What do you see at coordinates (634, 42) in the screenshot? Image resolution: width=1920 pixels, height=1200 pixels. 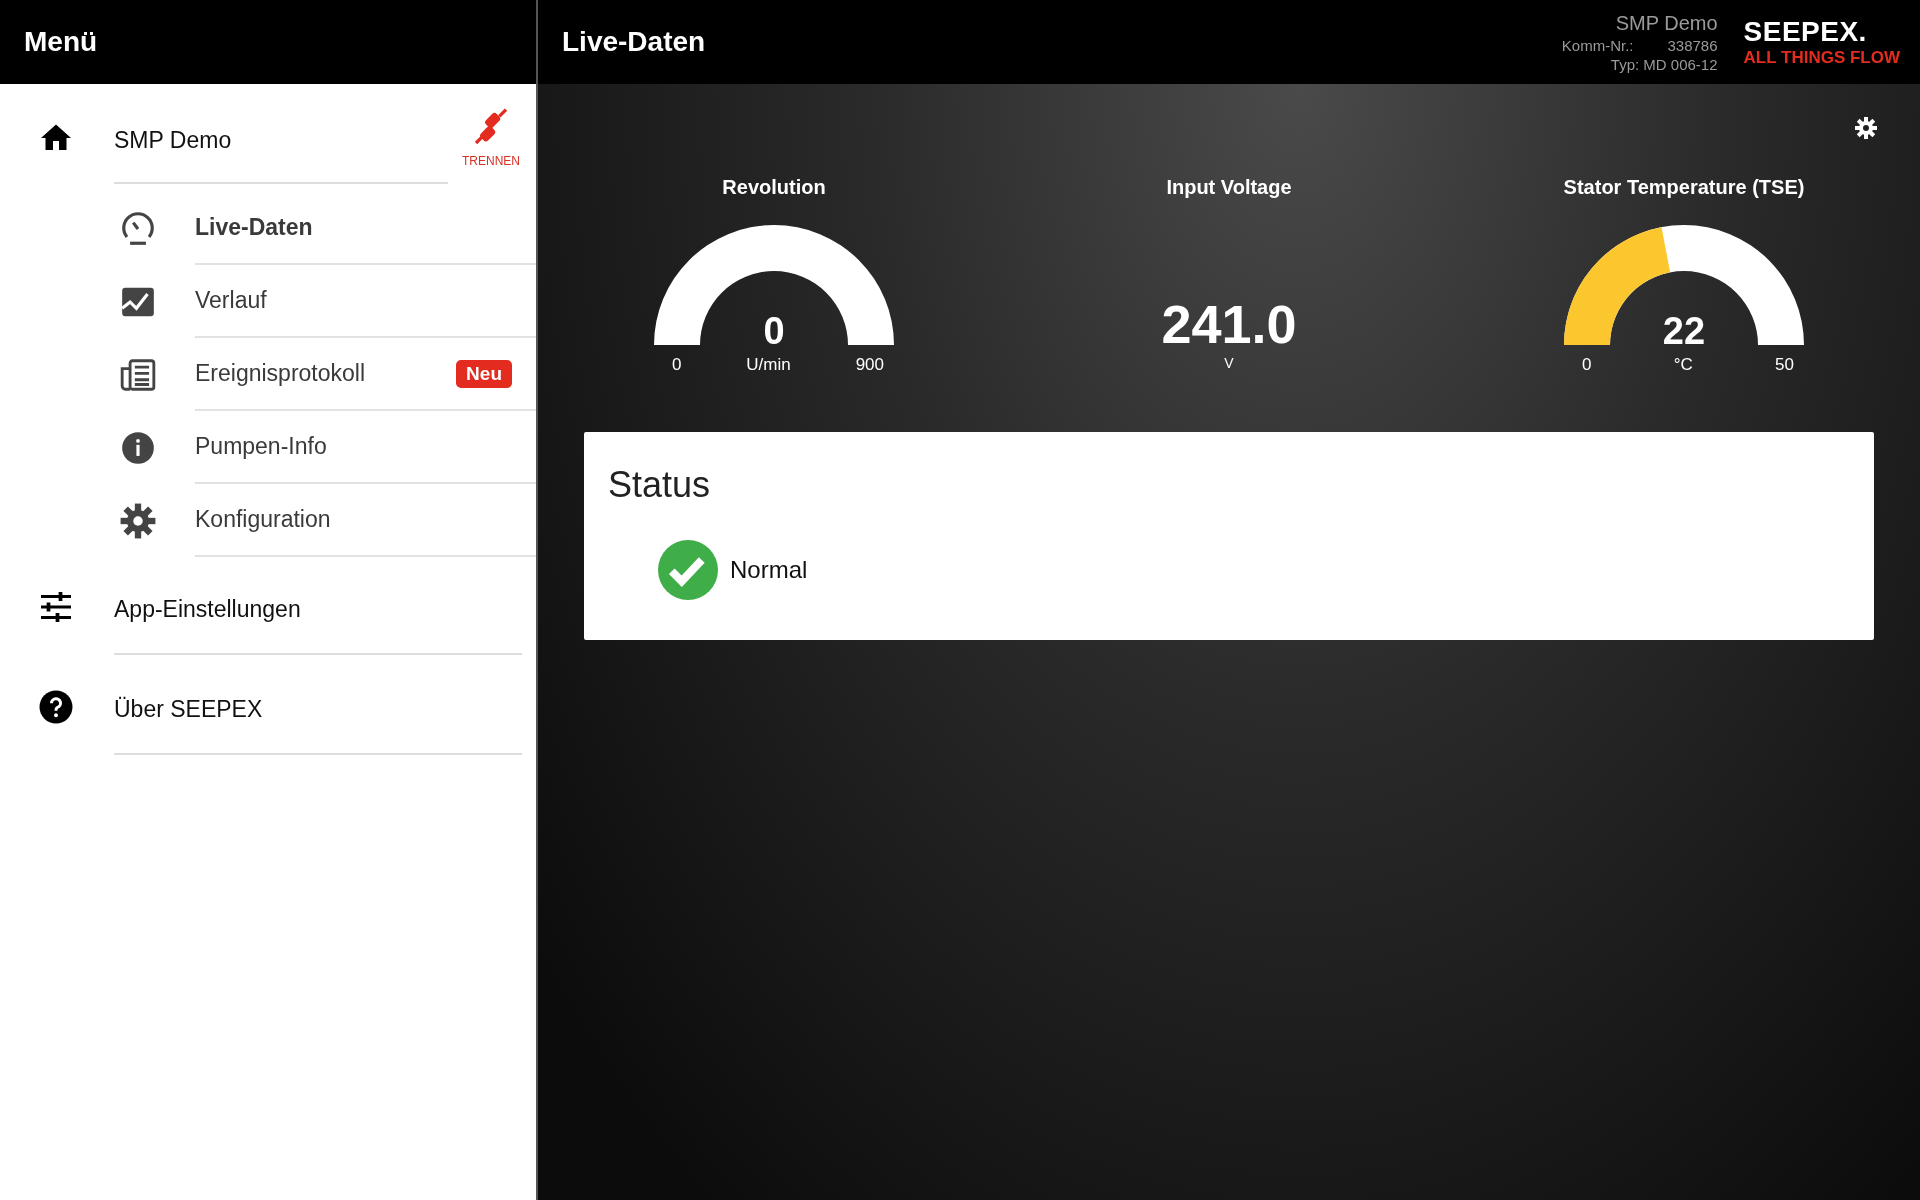 I see `page-title: Live-Daten` at bounding box center [634, 42].